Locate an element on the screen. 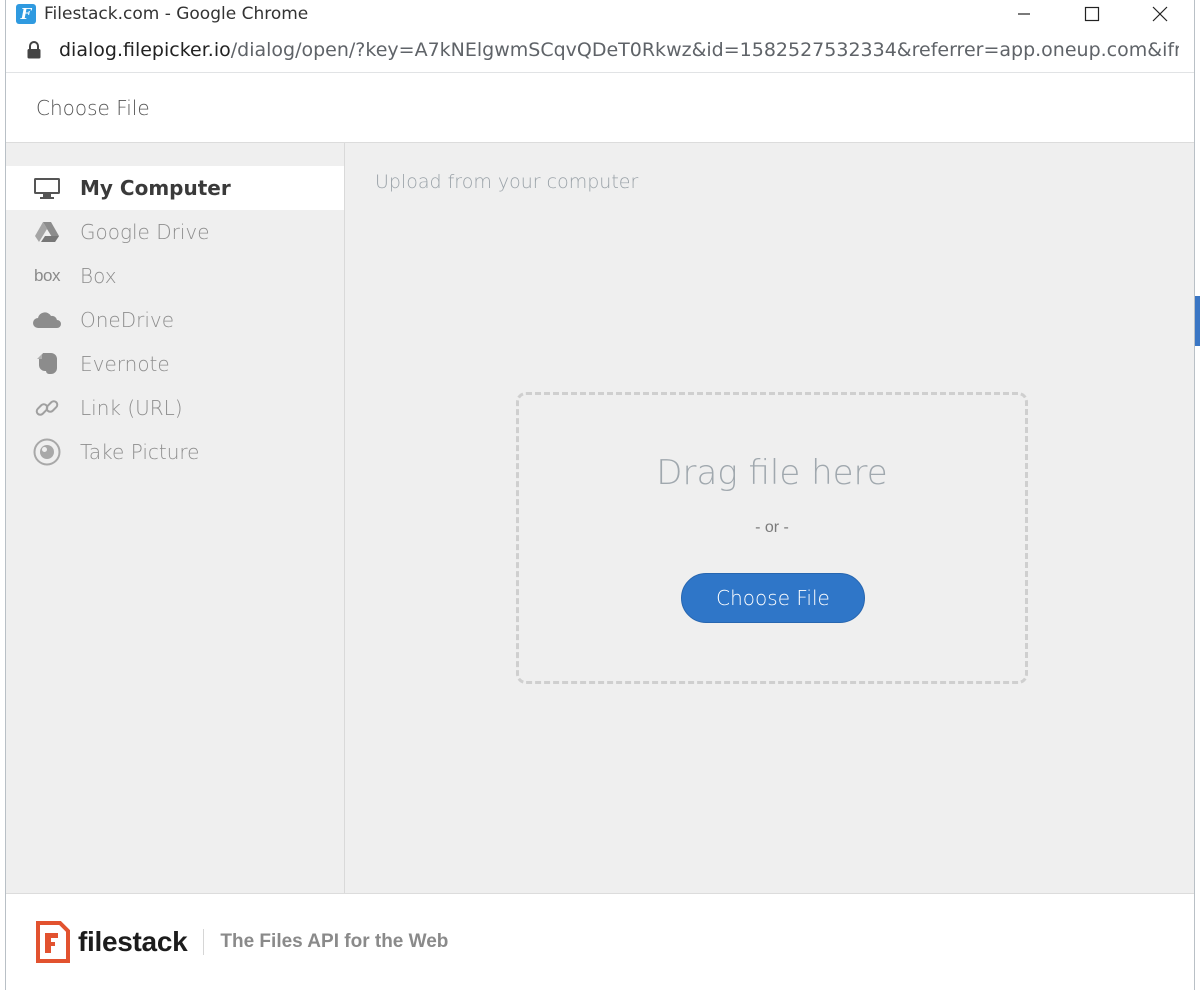 The image size is (1200, 990). monitor-icon is located at coordinates (47, 188).